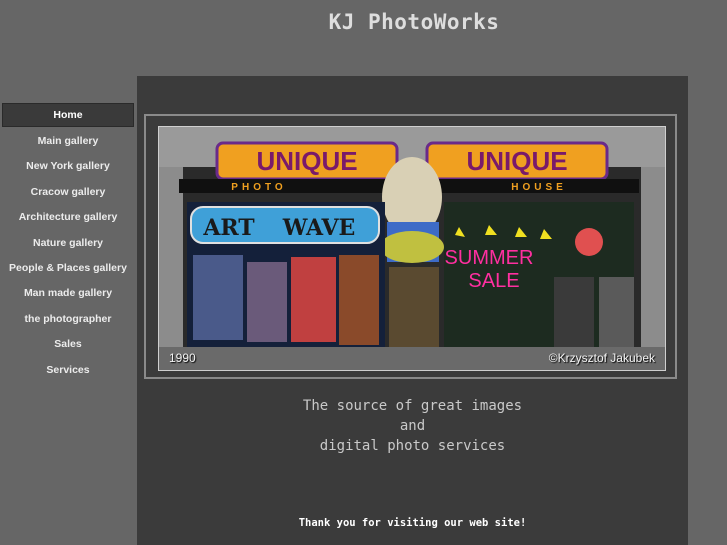 This screenshot has height=545, width=727. What do you see at coordinates (516, 161) in the screenshot?
I see `unique-sign-right: UNIQUE` at bounding box center [516, 161].